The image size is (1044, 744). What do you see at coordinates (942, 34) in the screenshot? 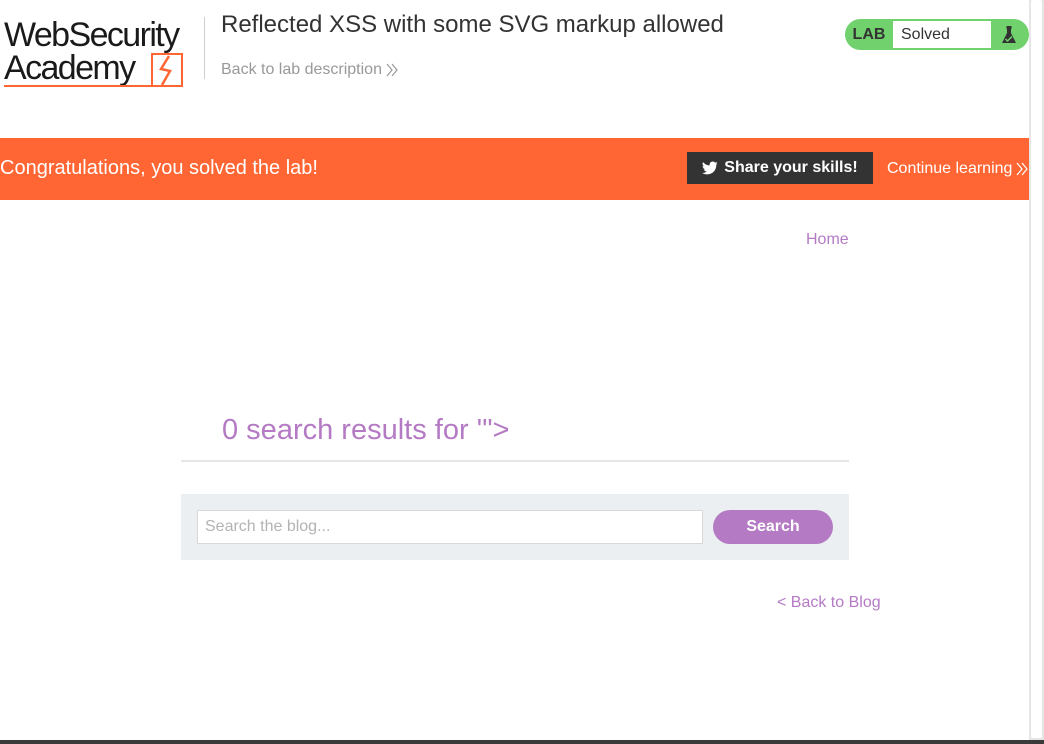
I see `lab-status-text: Solved` at bounding box center [942, 34].